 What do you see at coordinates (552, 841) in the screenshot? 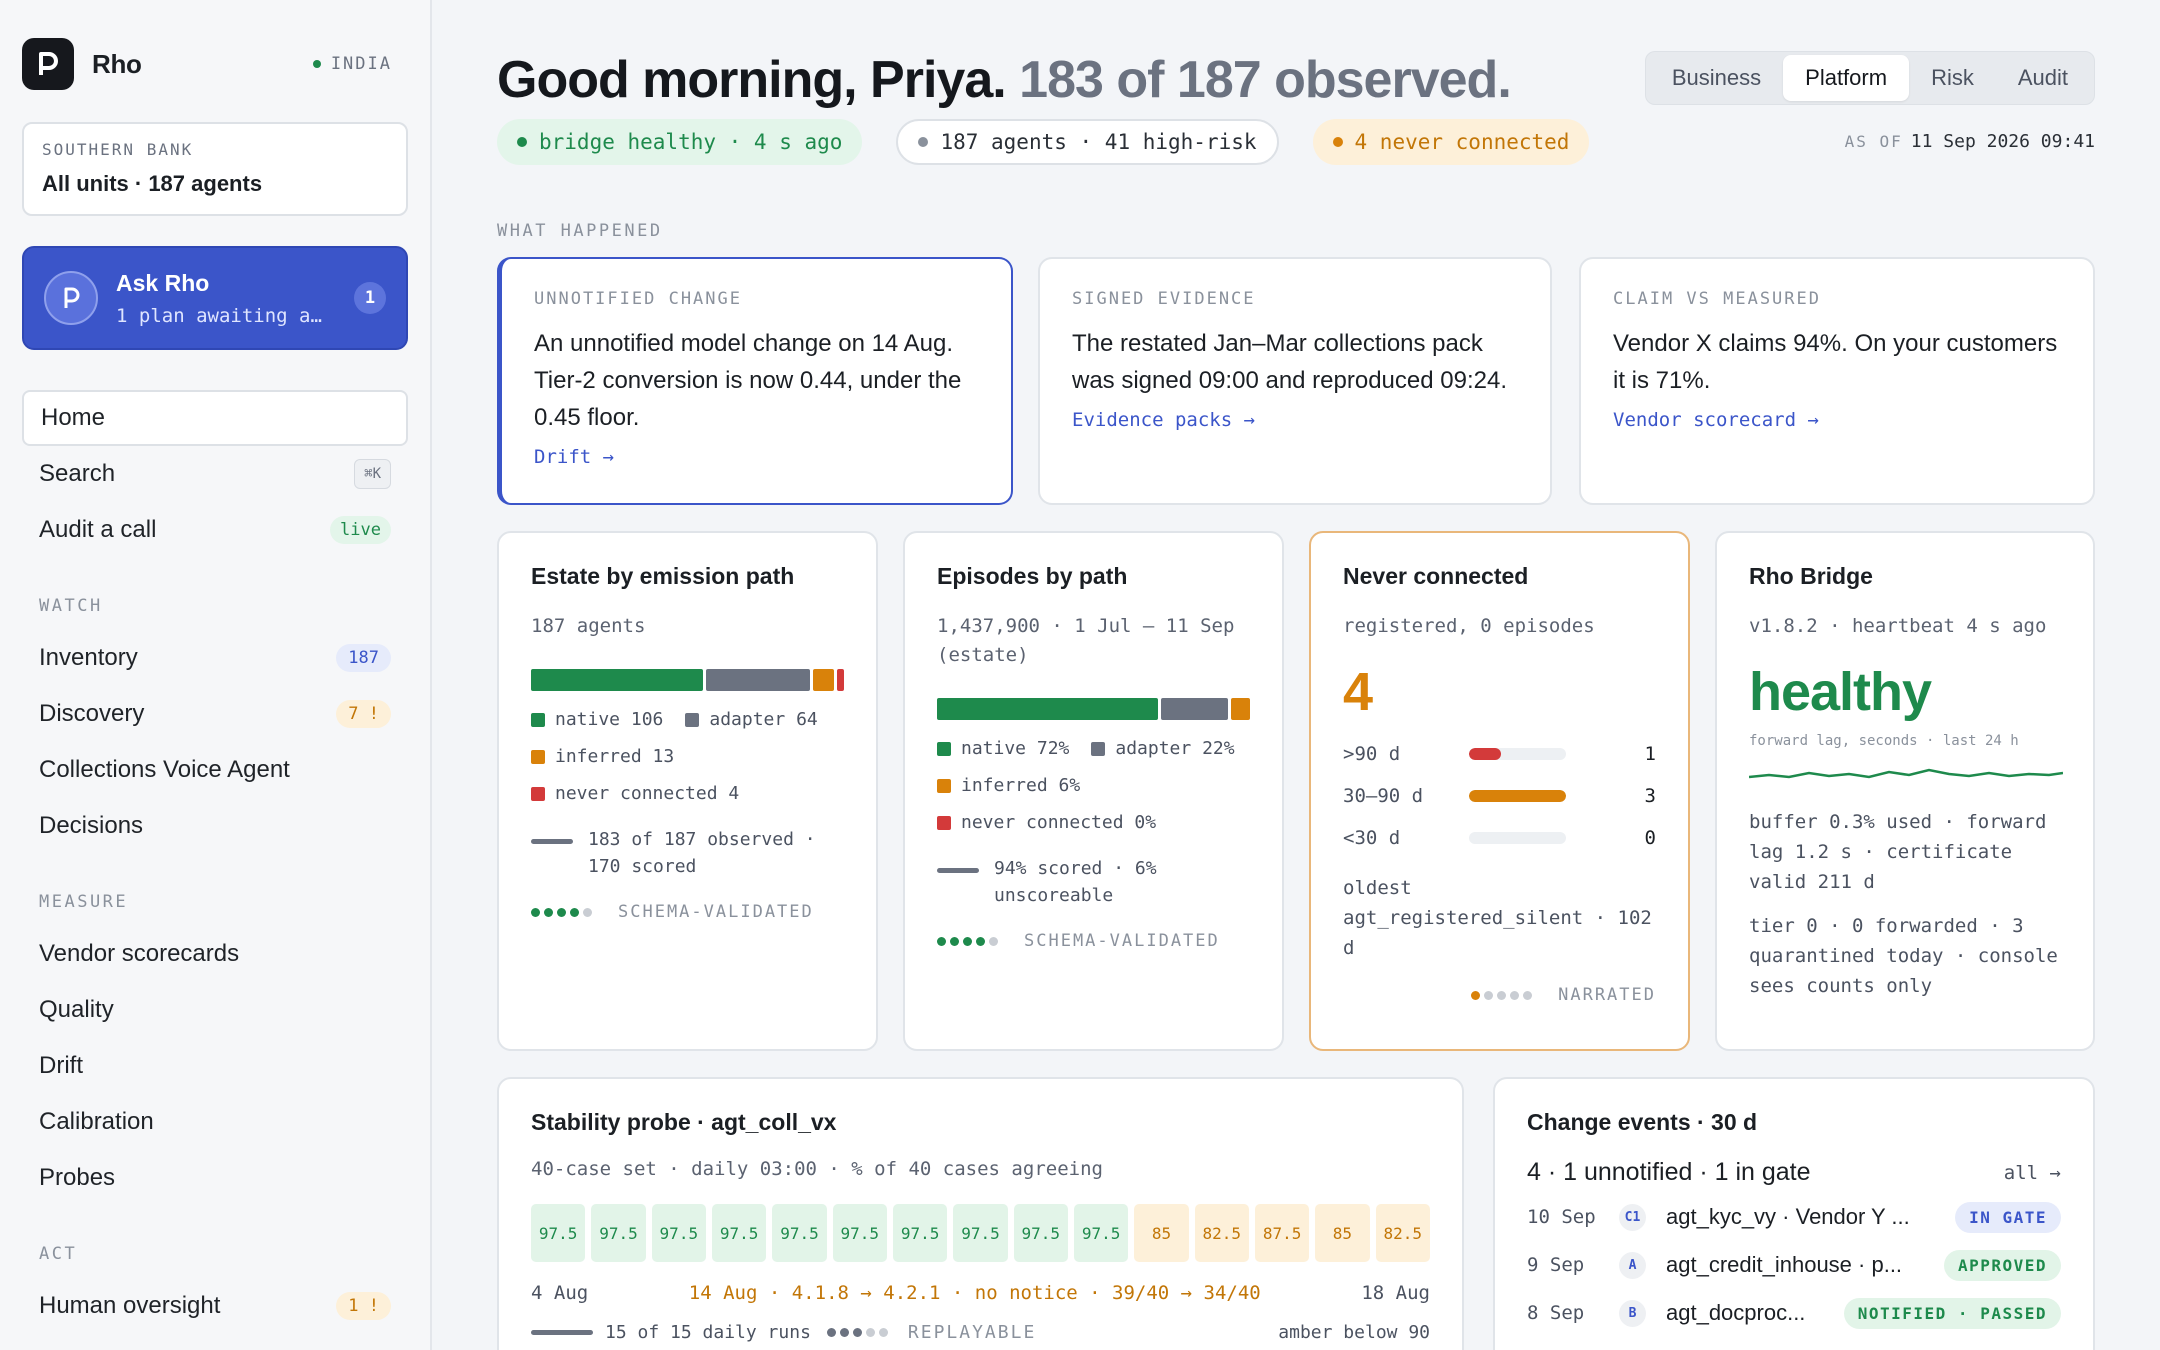
I see `observed-line-icon` at bounding box center [552, 841].